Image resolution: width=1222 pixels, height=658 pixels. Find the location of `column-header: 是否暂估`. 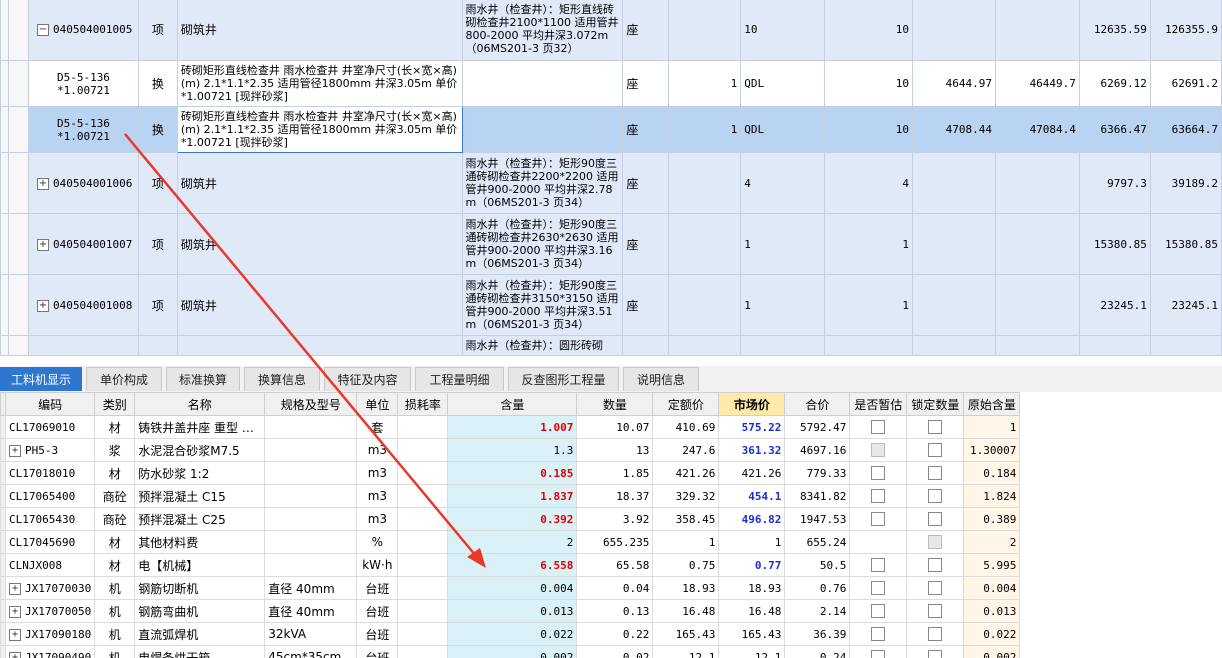

column-header: 是否暂估 is located at coordinates (878, 404).